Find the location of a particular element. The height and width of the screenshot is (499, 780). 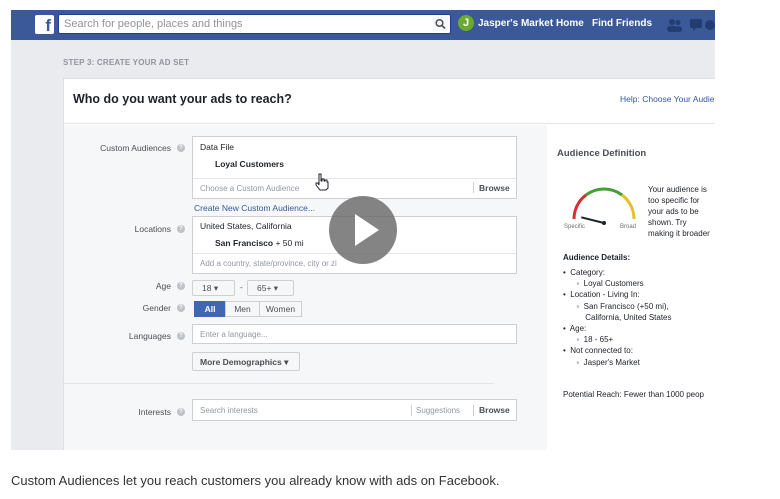

page-avatar: J is located at coordinates (466, 23).